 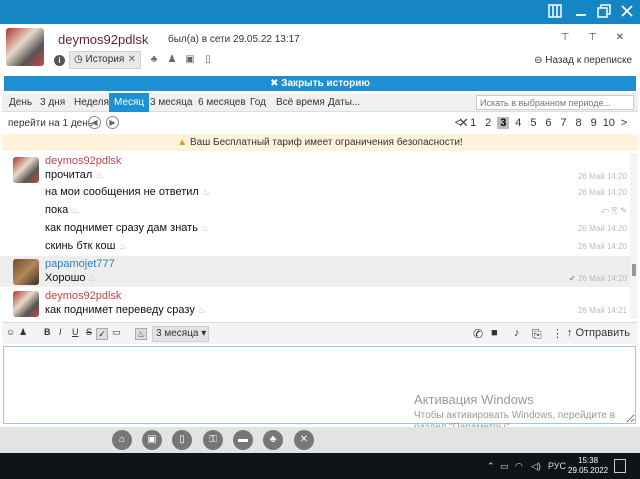 What do you see at coordinates (25, 47) in the screenshot?
I see `contact-avatar` at bounding box center [25, 47].